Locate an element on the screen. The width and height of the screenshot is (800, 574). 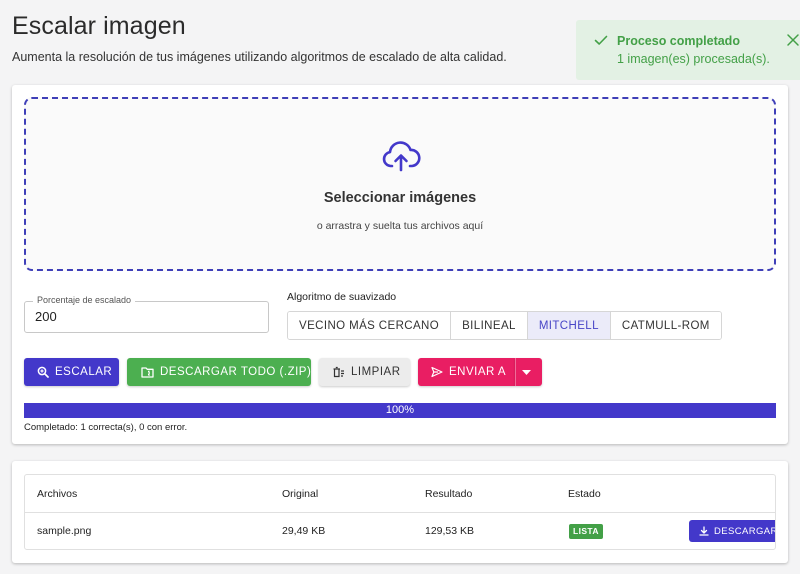
algorithm-option-mitchell: MITCHELL is located at coordinates (569, 325).